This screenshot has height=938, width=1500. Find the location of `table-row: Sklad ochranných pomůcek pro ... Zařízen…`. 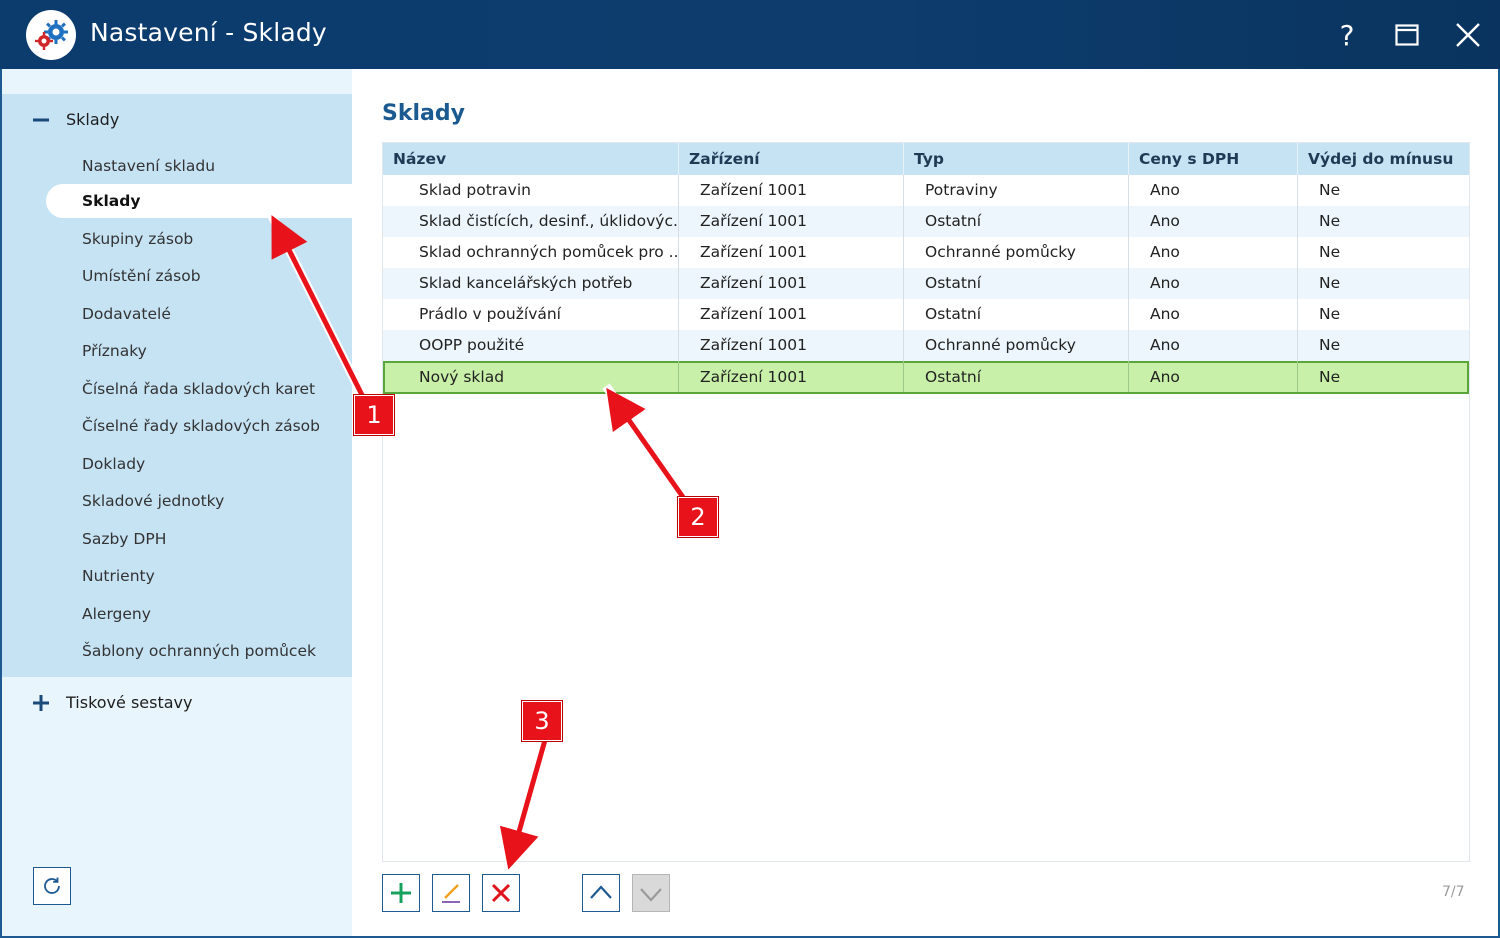

table-row: Sklad ochranných pomůcek pro ... Zařízen… is located at coordinates (926, 252).